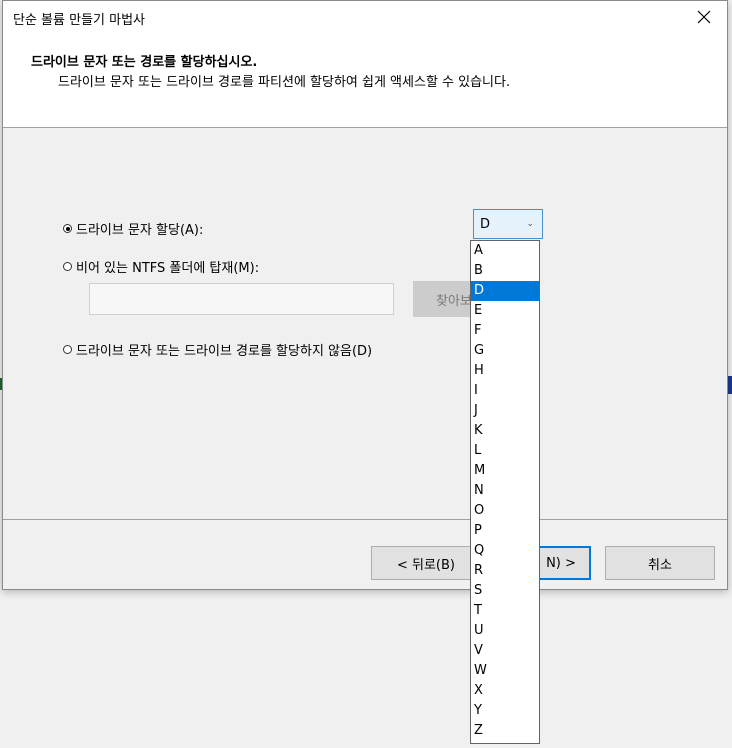 The image size is (732, 748). What do you see at coordinates (505, 251) in the screenshot?
I see `dropdown-option: A` at bounding box center [505, 251].